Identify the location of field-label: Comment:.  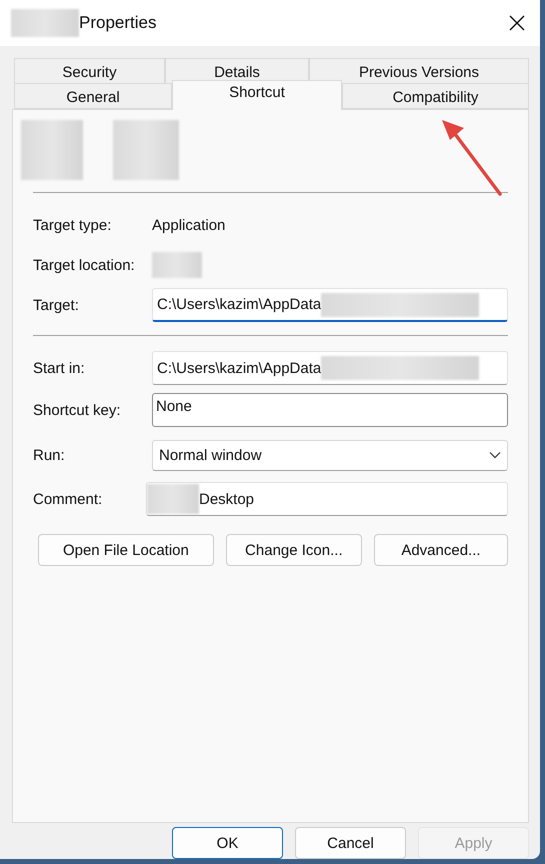
(68, 499).